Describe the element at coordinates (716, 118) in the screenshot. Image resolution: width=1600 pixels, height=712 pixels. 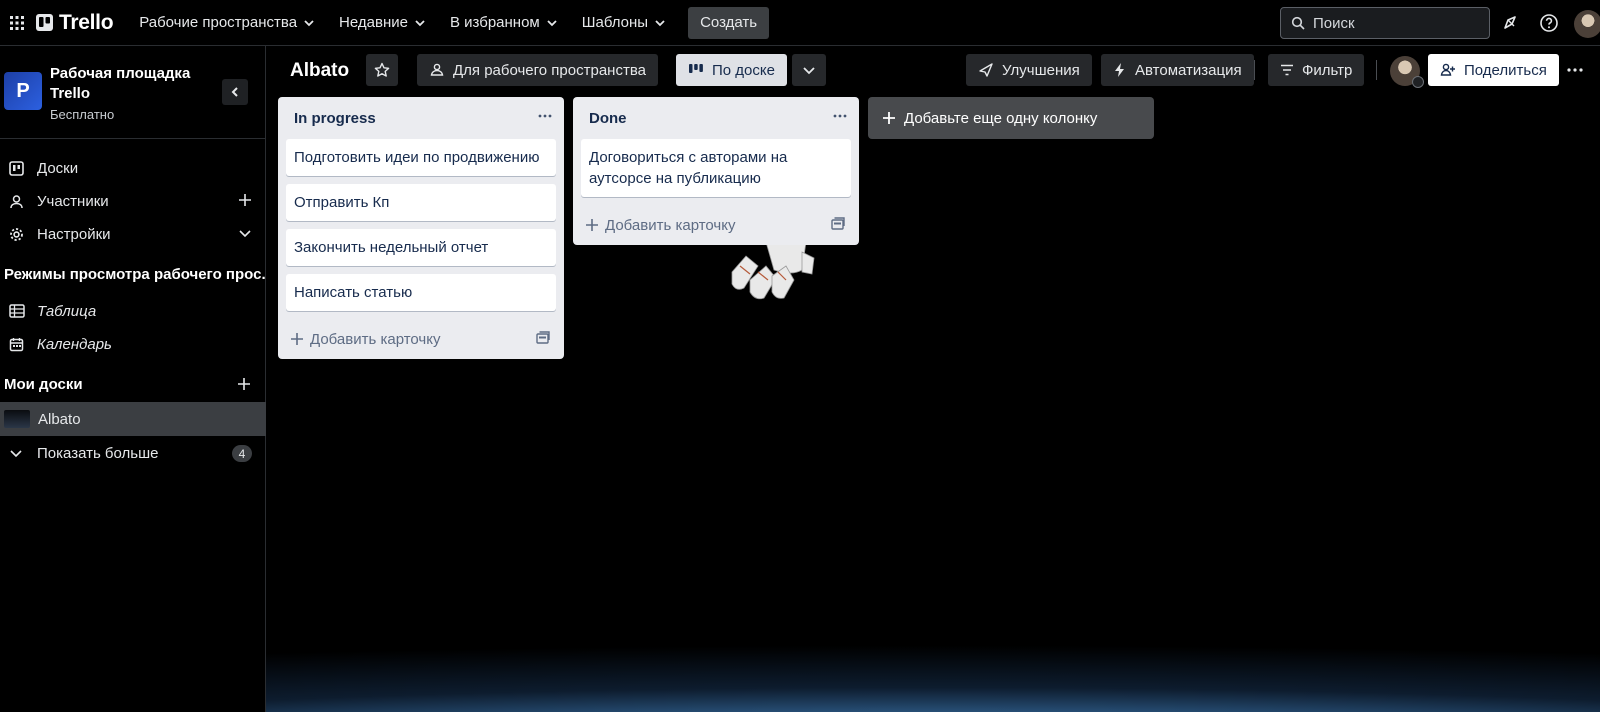
I see `list-header: Done` at that location.